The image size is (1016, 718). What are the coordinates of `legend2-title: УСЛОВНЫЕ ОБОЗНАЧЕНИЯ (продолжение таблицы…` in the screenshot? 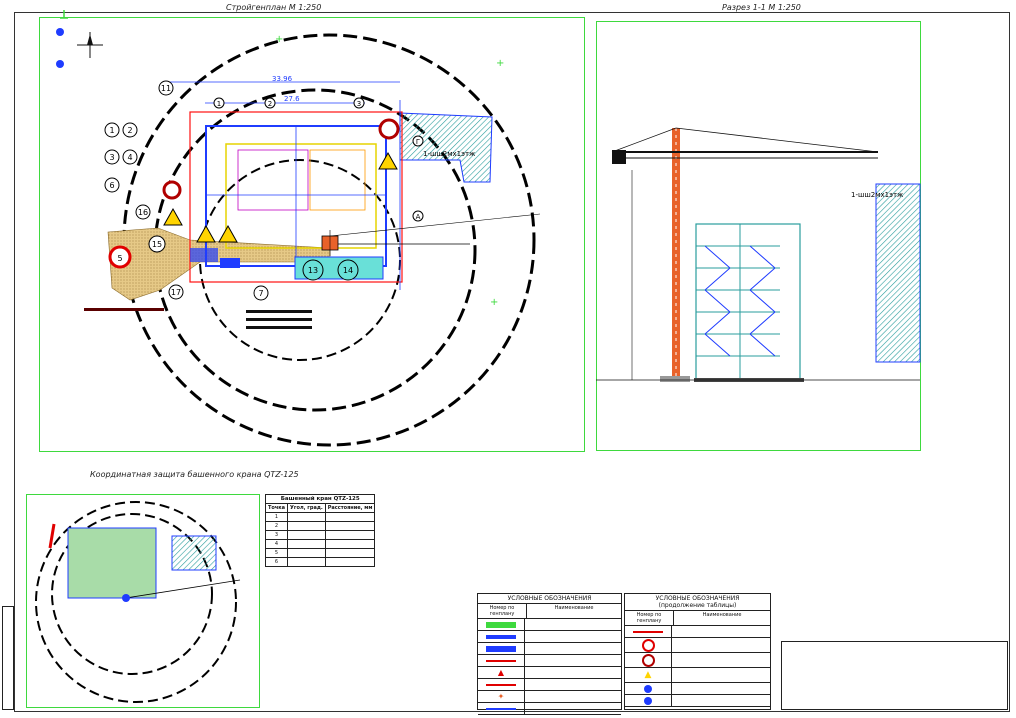 It's located at (697, 602).